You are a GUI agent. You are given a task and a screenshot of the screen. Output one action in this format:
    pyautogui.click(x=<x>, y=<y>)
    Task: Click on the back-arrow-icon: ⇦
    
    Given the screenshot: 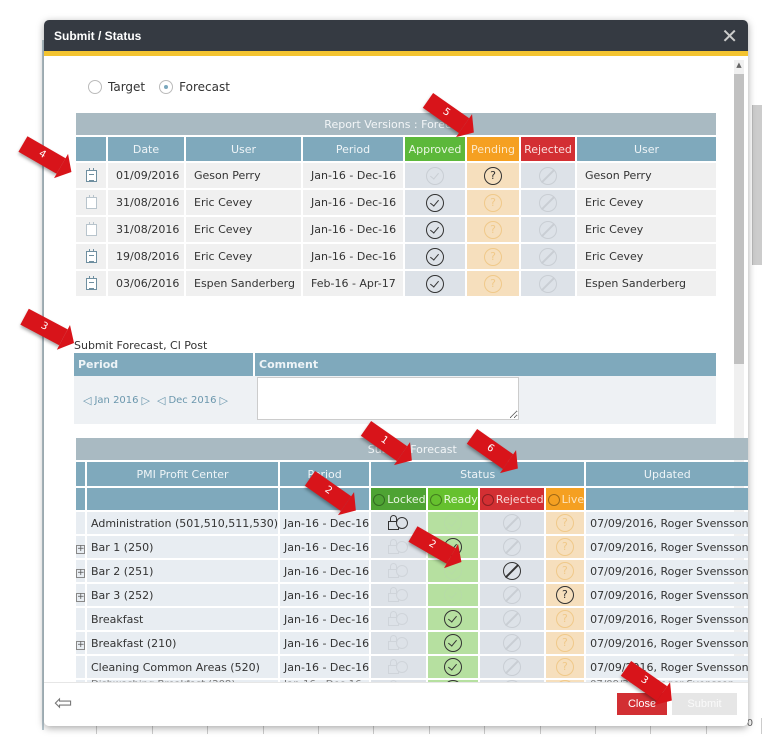 What is the action you would take?
    pyautogui.click(x=63, y=704)
    